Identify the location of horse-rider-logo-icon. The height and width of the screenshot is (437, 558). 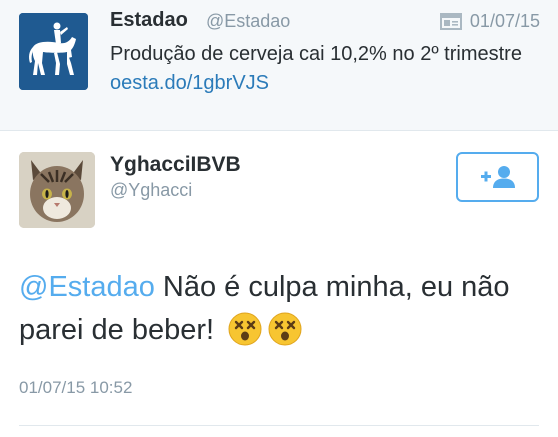
(53, 51).